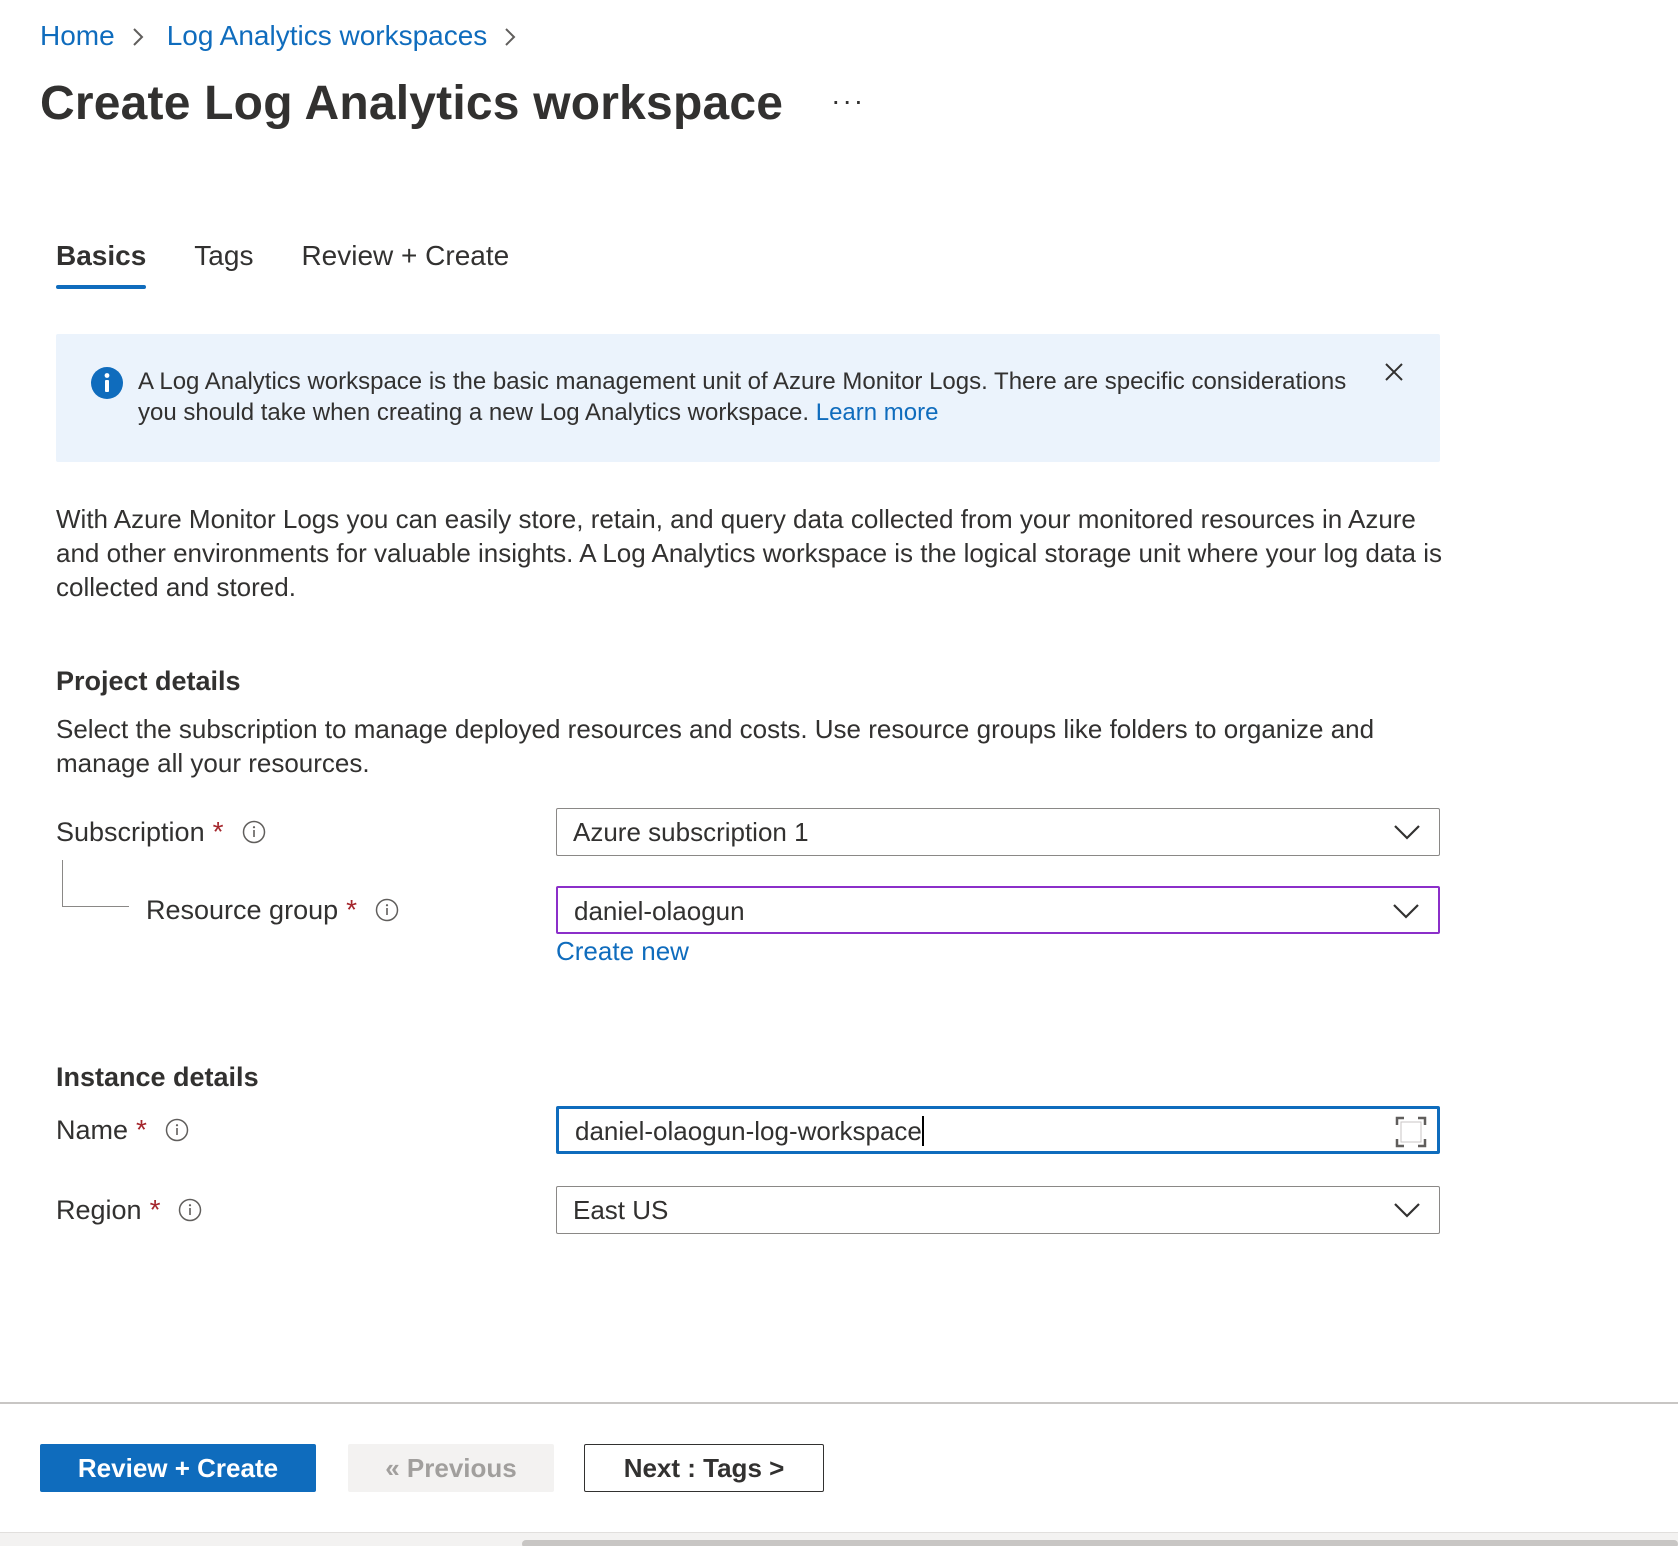 Image resolution: width=1678 pixels, height=1546 pixels. What do you see at coordinates (95, 883) in the screenshot?
I see `tree-connector` at bounding box center [95, 883].